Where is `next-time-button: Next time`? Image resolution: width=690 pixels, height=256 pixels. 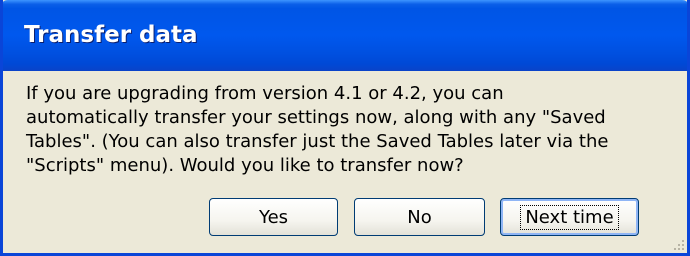
next-time-button: Next time is located at coordinates (569, 217).